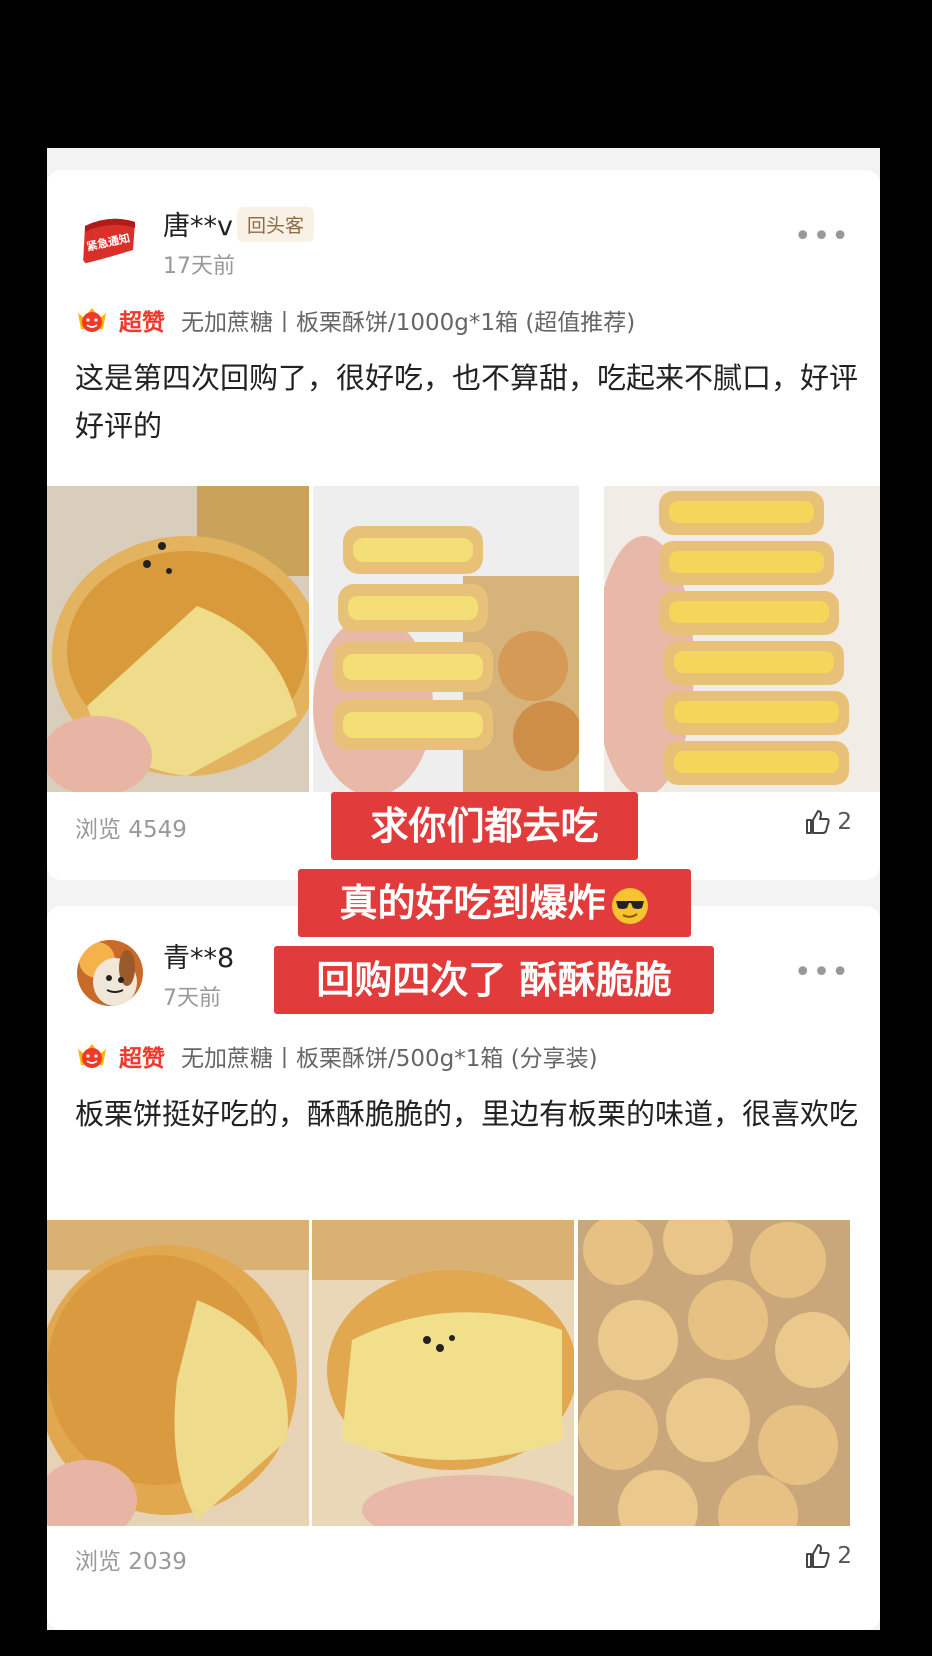 The image size is (932, 1656). What do you see at coordinates (494, 980) in the screenshot?
I see `overlay-caption: 回购四次了 酥酥脆脆` at bounding box center [494, 980].